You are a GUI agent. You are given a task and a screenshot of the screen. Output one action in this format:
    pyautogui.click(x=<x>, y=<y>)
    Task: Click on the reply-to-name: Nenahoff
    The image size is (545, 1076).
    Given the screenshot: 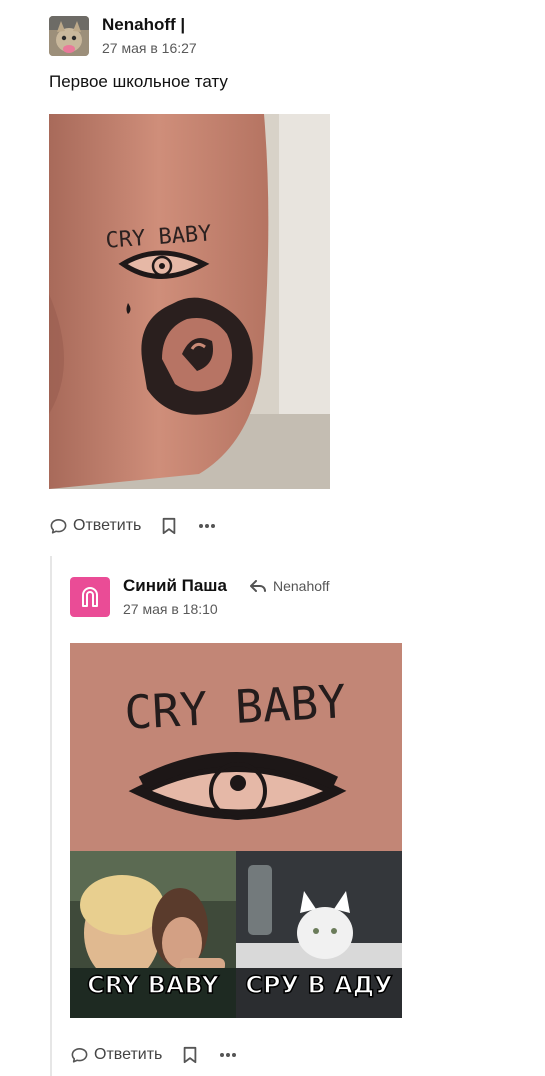 What is the action you would take?
    pyautogui.click(x=301, y=586)
    